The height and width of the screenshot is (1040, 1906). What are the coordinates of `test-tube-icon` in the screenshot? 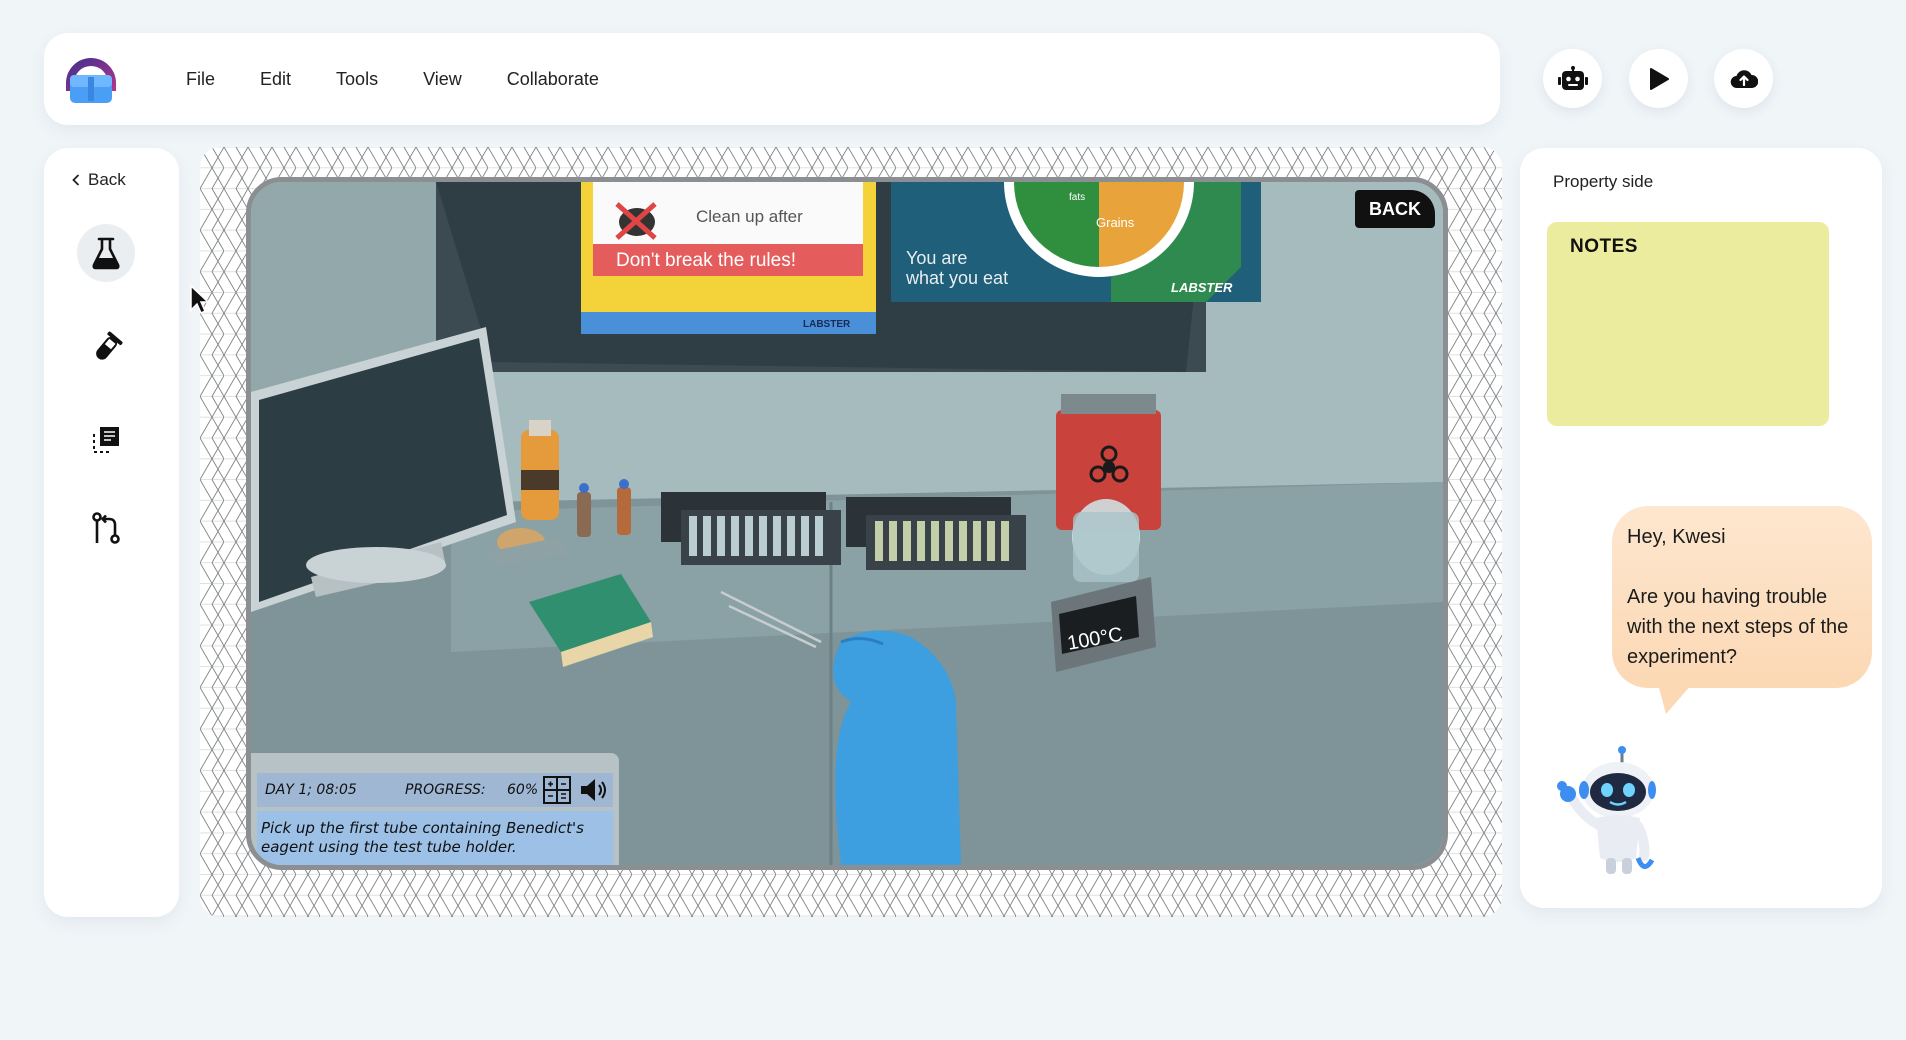 It's located at (109, 345).